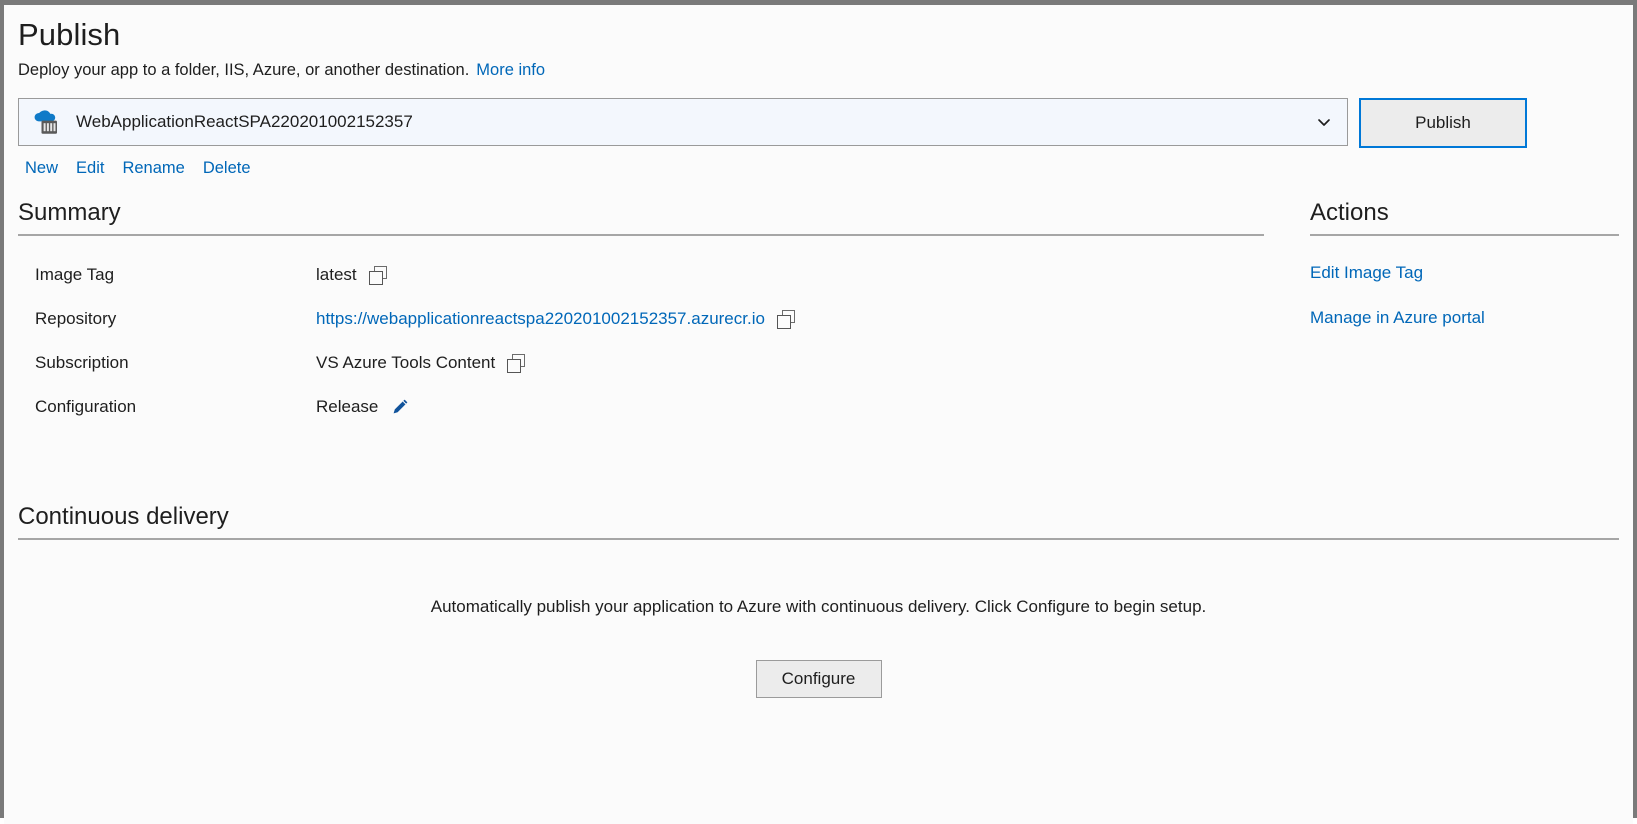 This screenshot has height=824, width=1637. I want to click on summary-divider, so click(641, 235).